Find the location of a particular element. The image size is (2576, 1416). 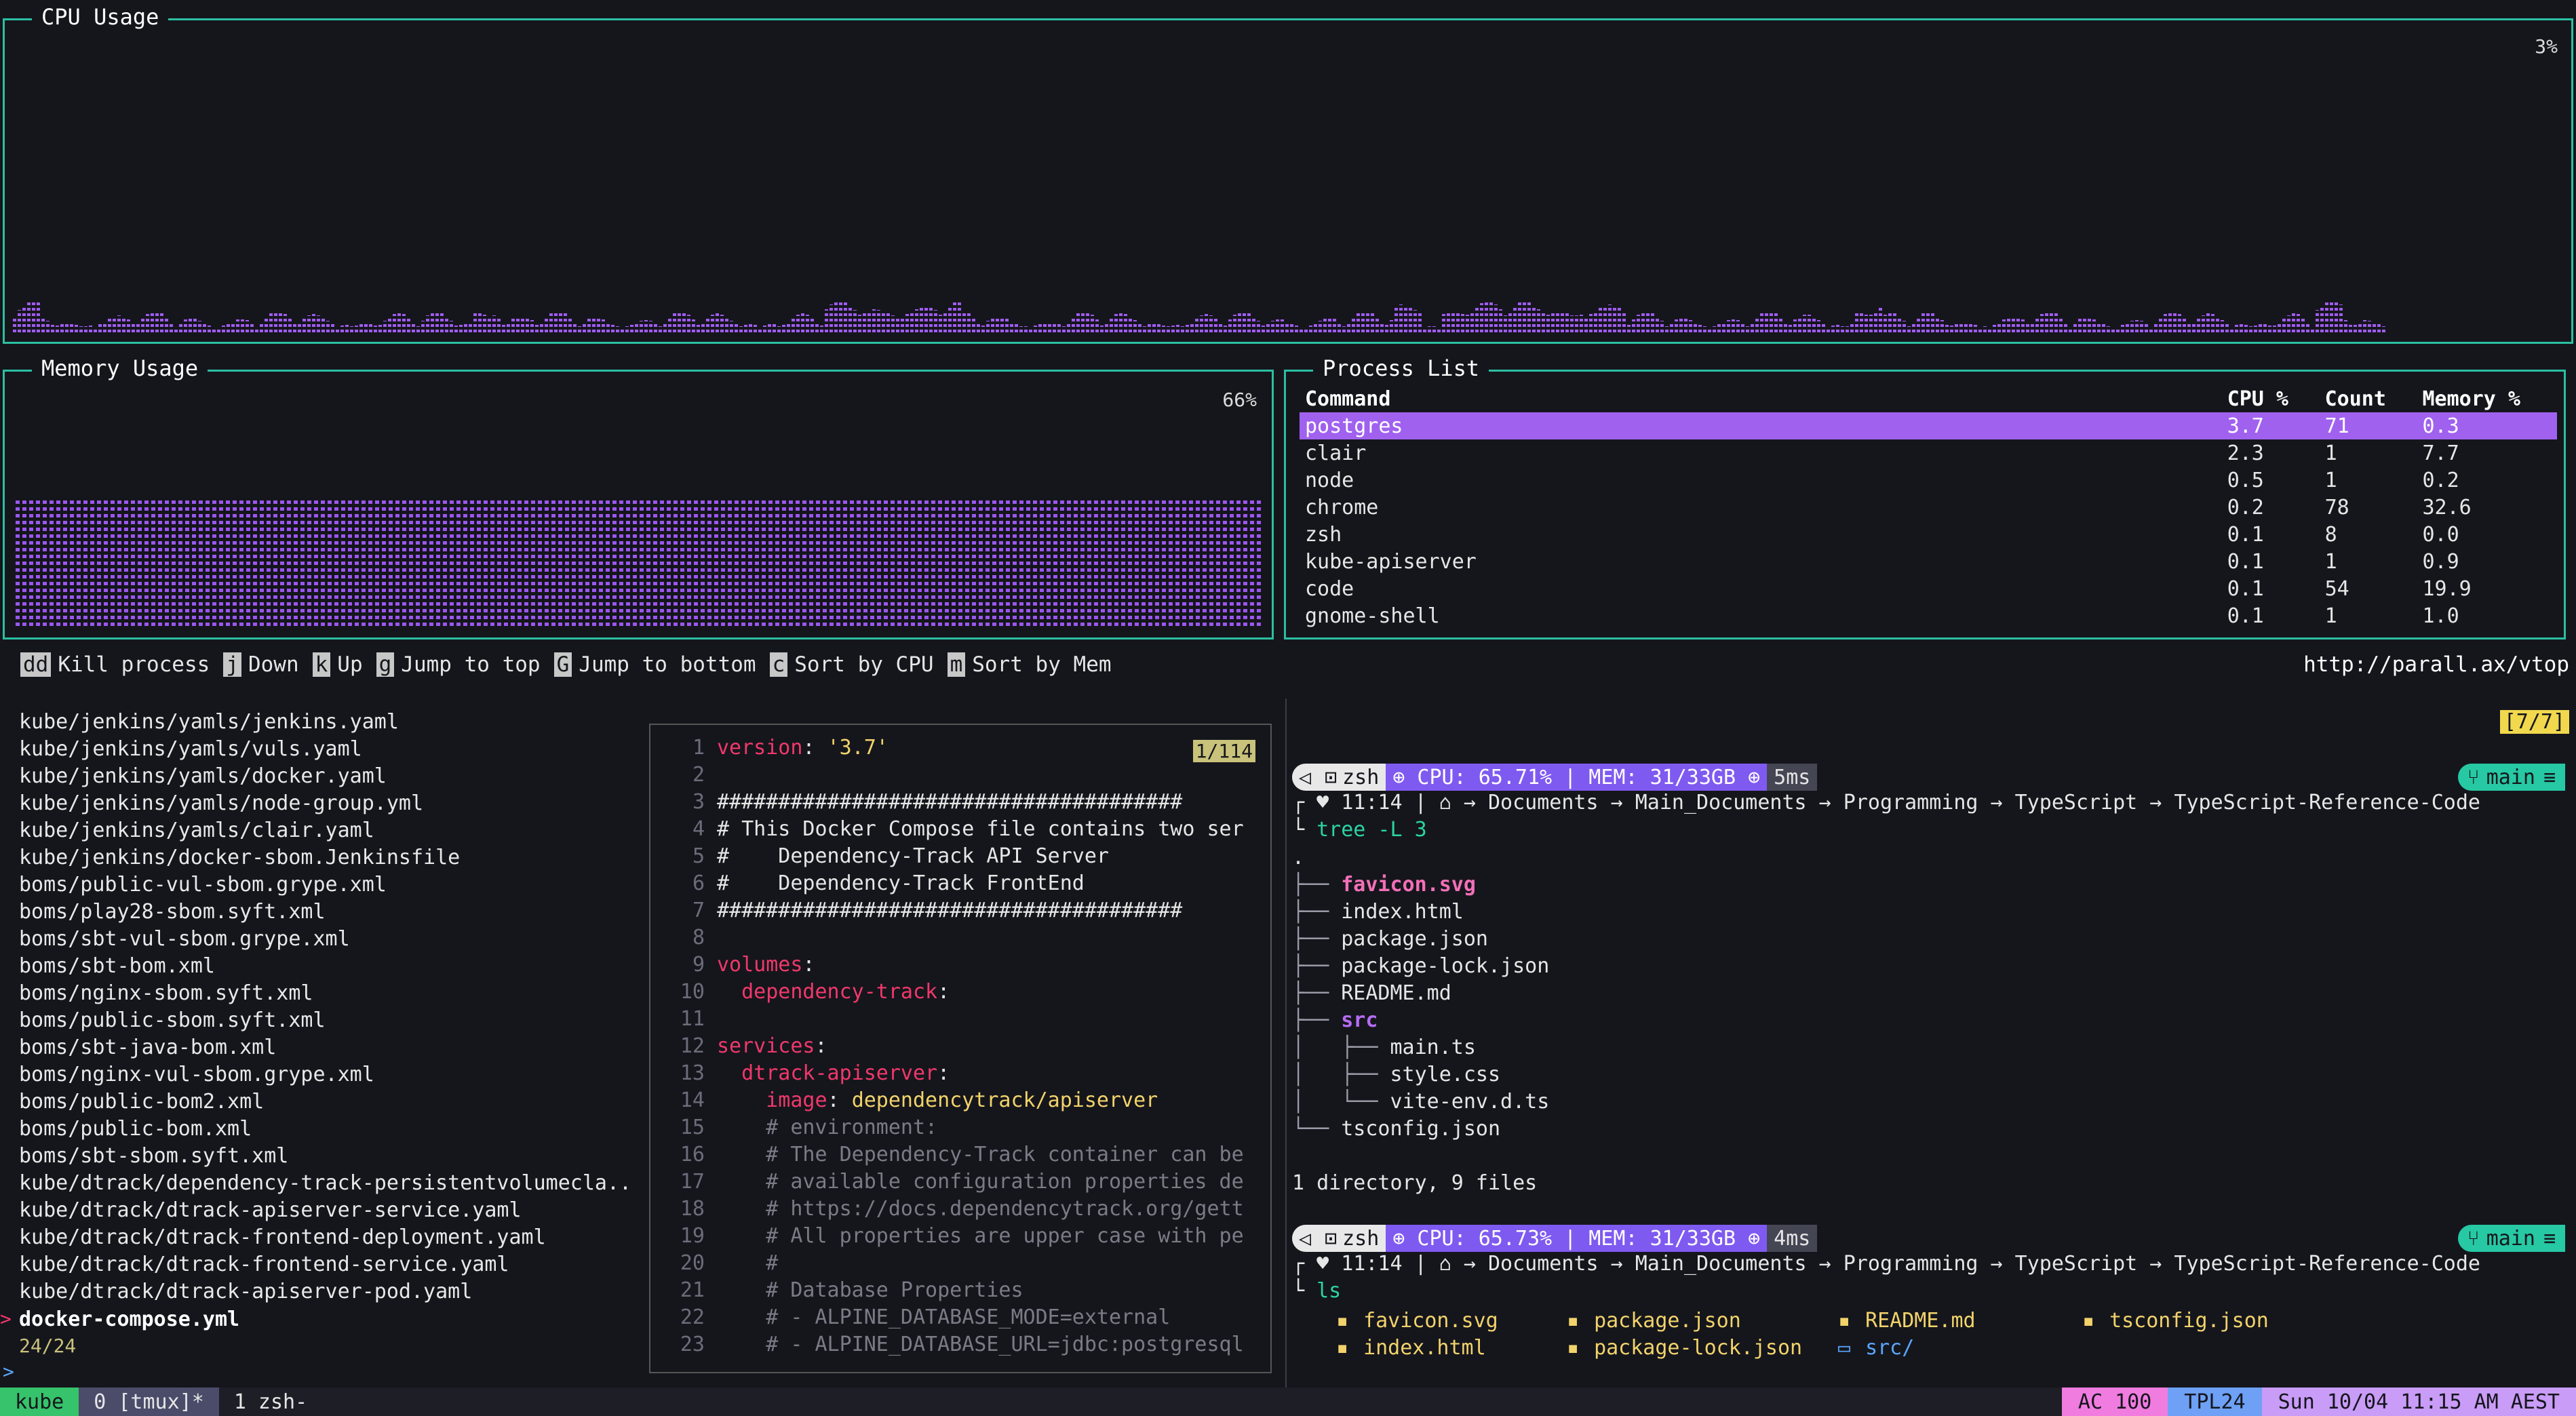

process-row: code 0.1 54 19.9 is located at coordinates (1928, 588).